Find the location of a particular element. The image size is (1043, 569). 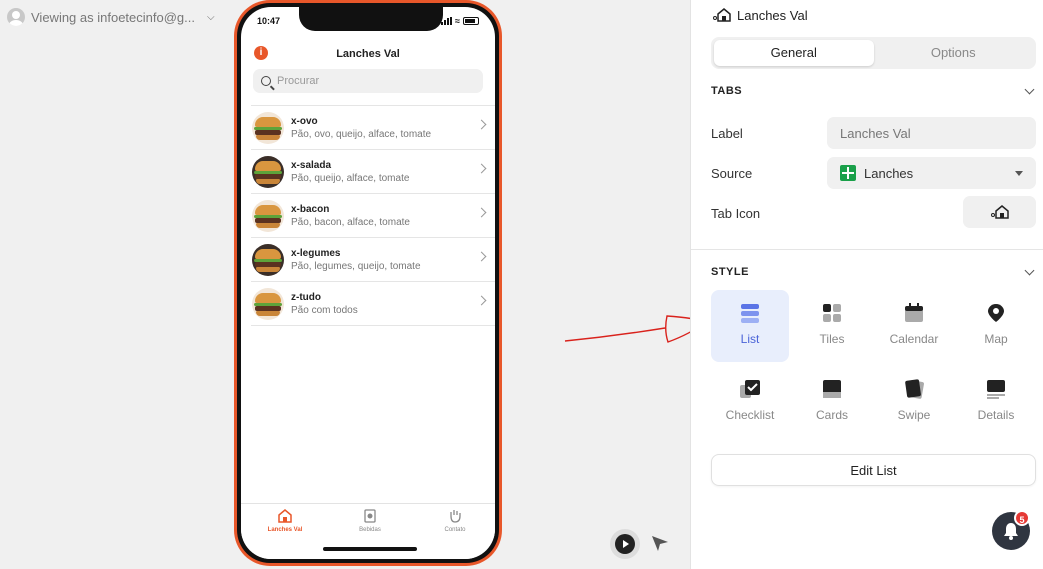

list-icon is located at coordinates (750, 313).